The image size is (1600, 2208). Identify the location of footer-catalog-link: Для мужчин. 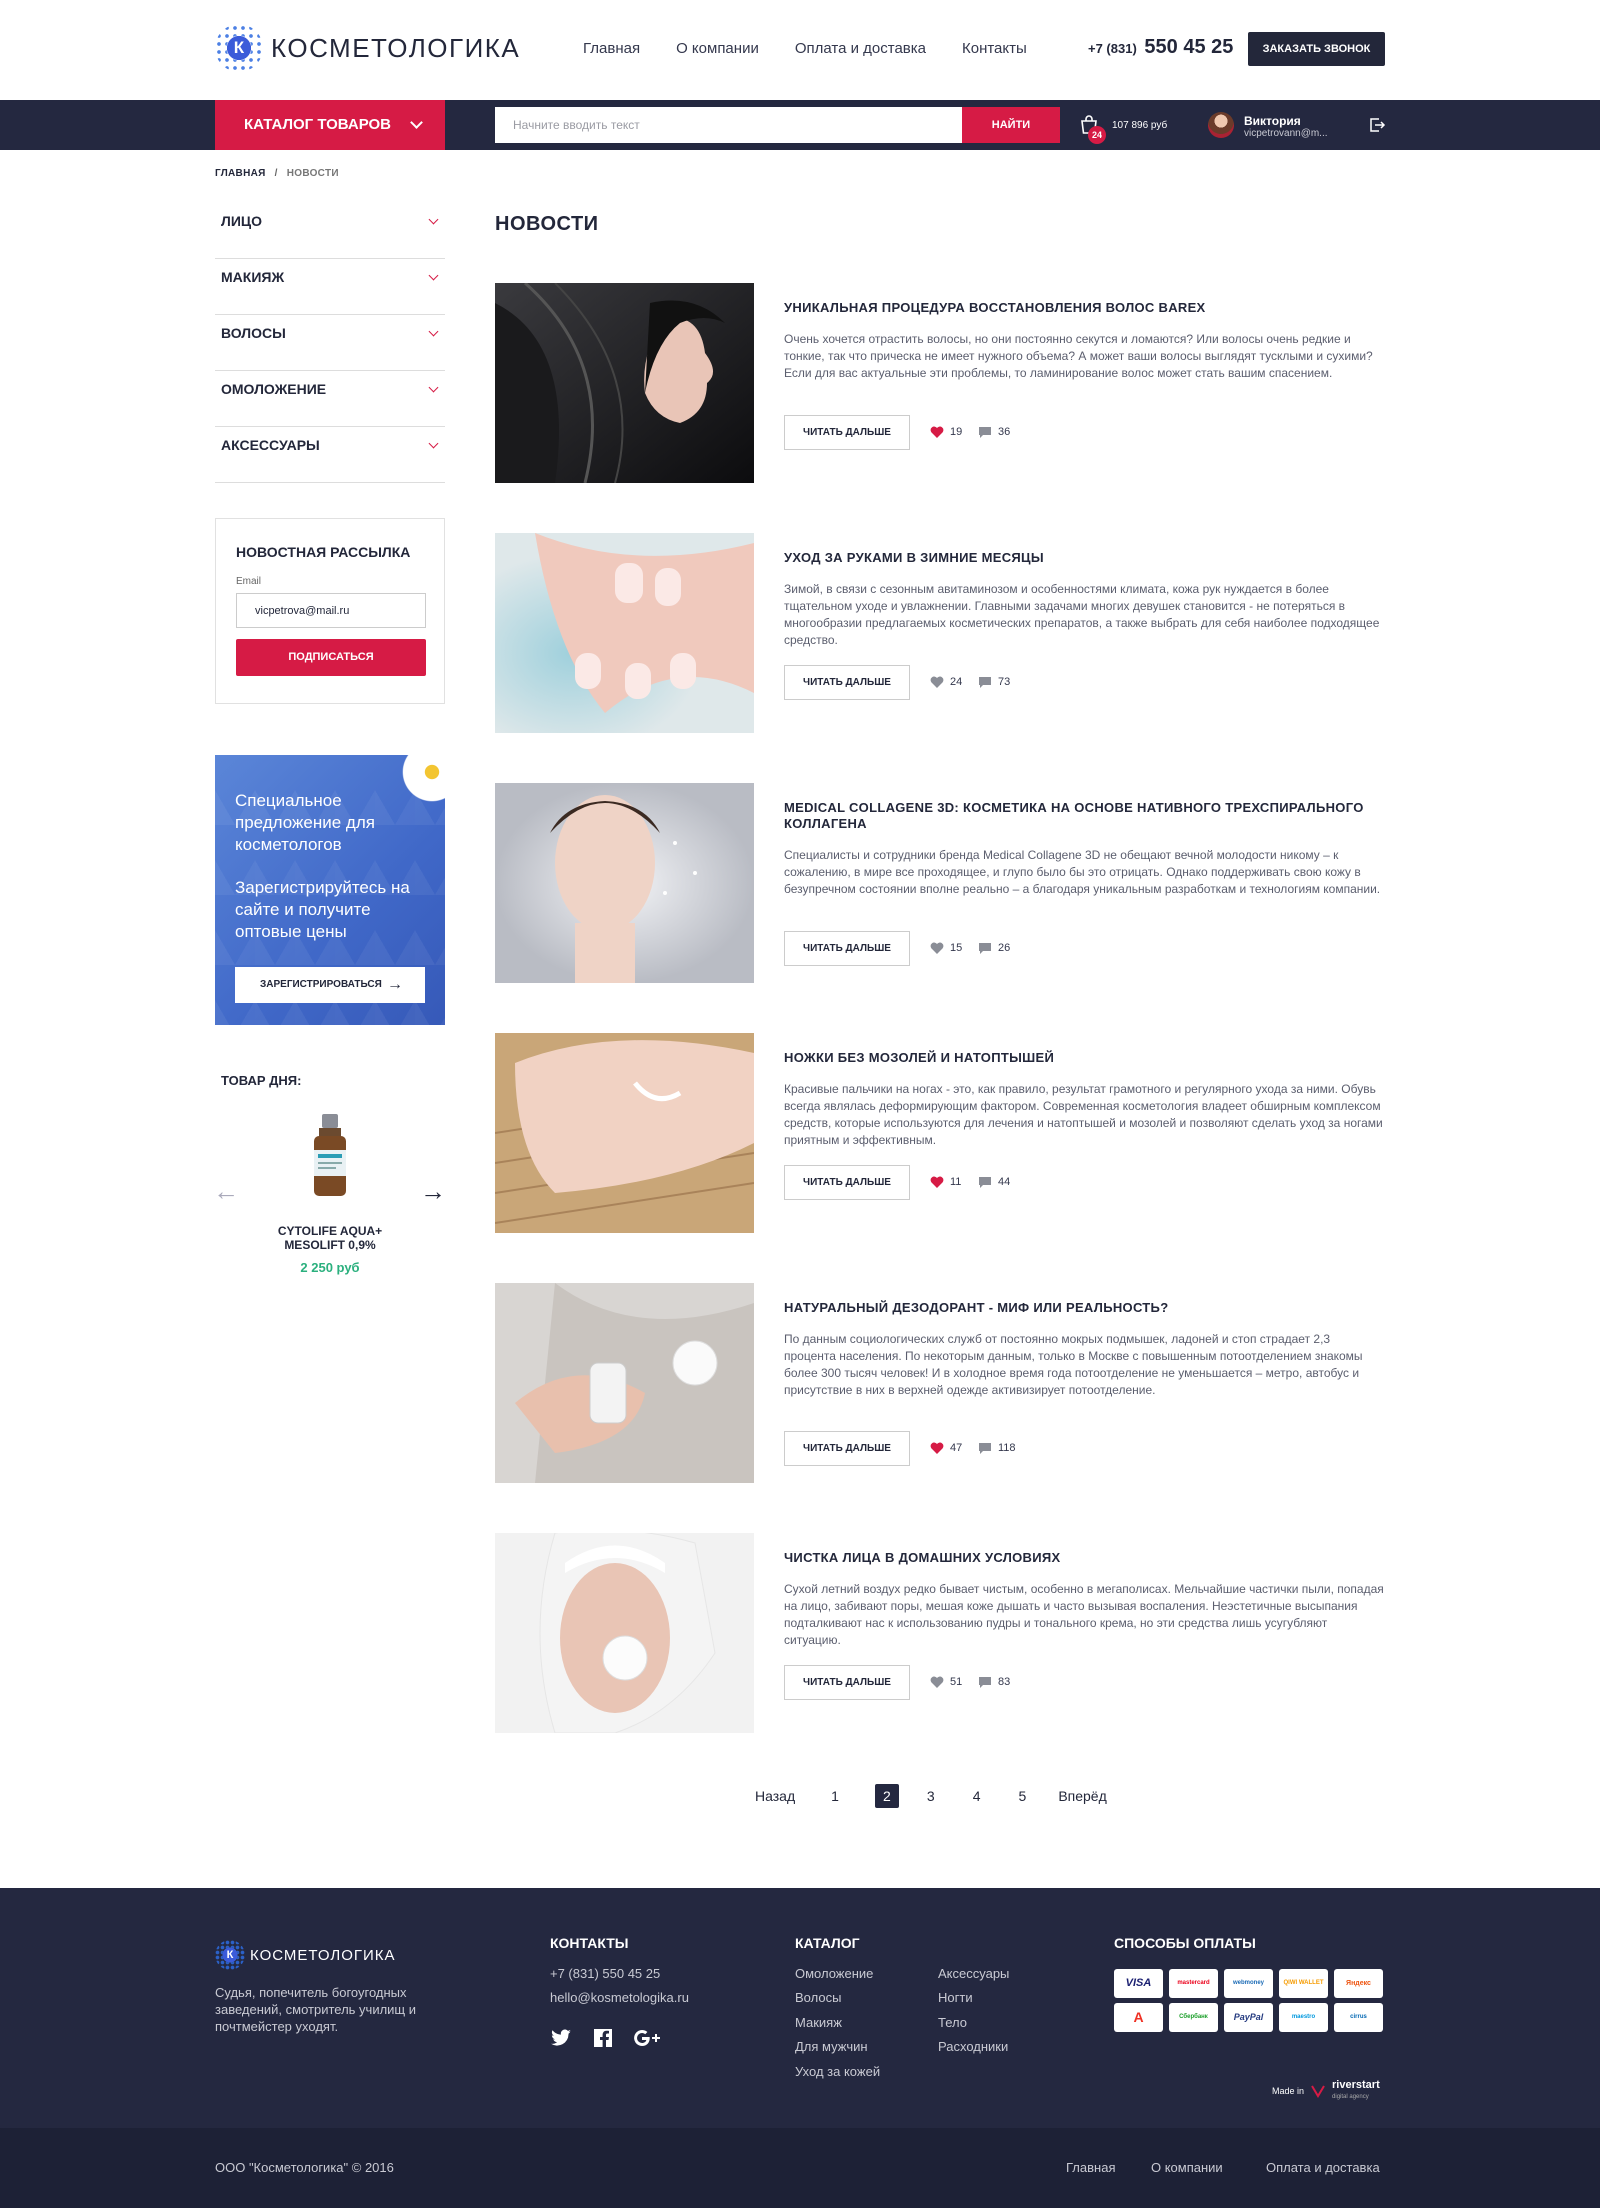
(831, 2046).